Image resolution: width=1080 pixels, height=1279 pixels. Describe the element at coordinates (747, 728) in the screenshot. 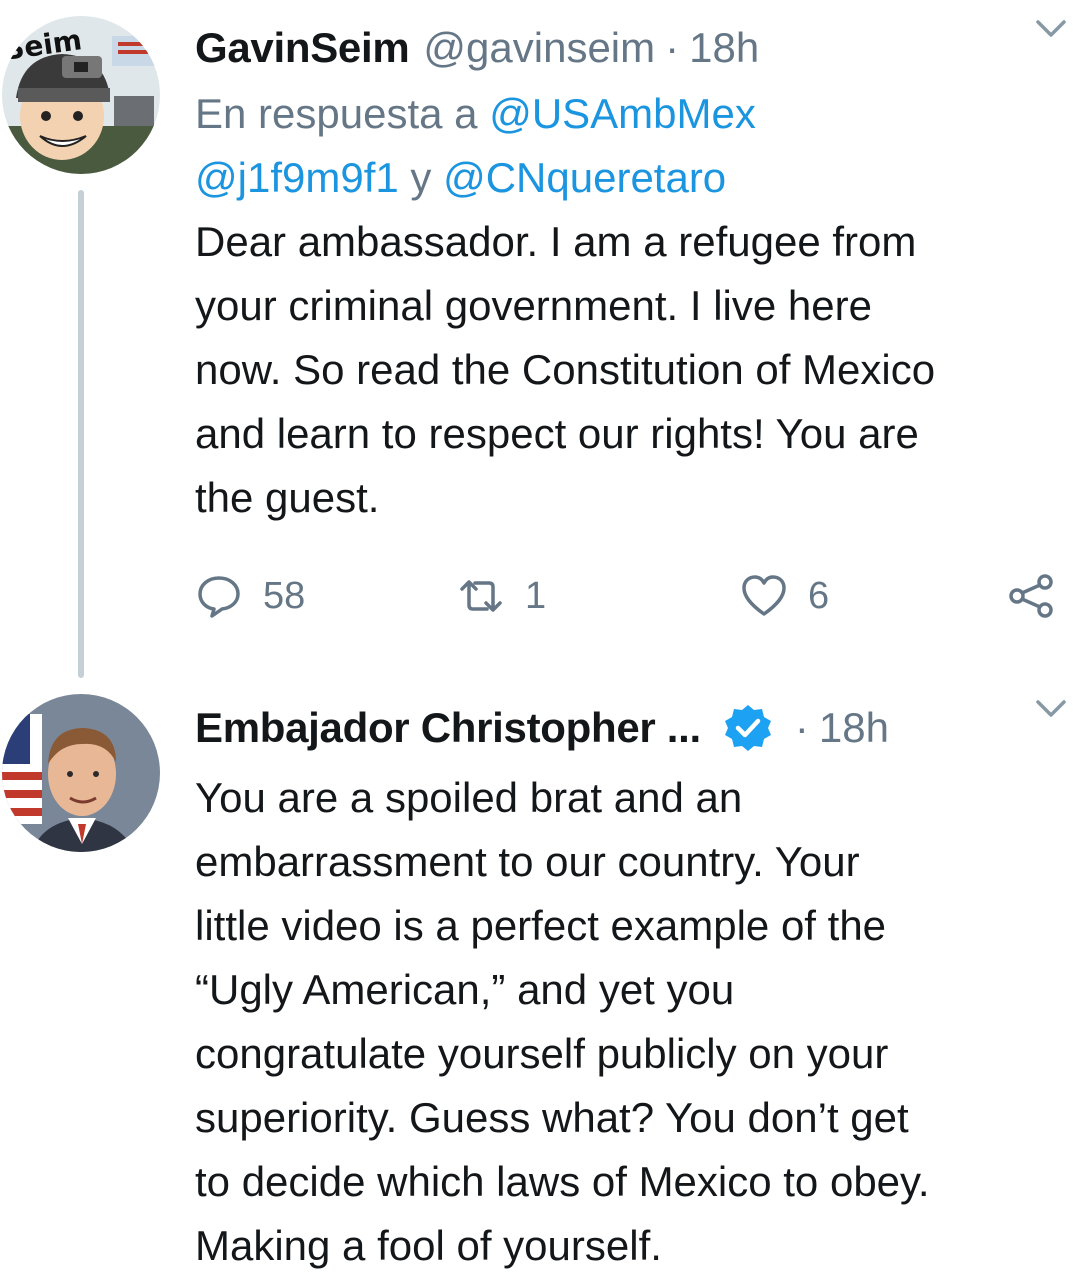

I see `verified-badge-icon` at that location.